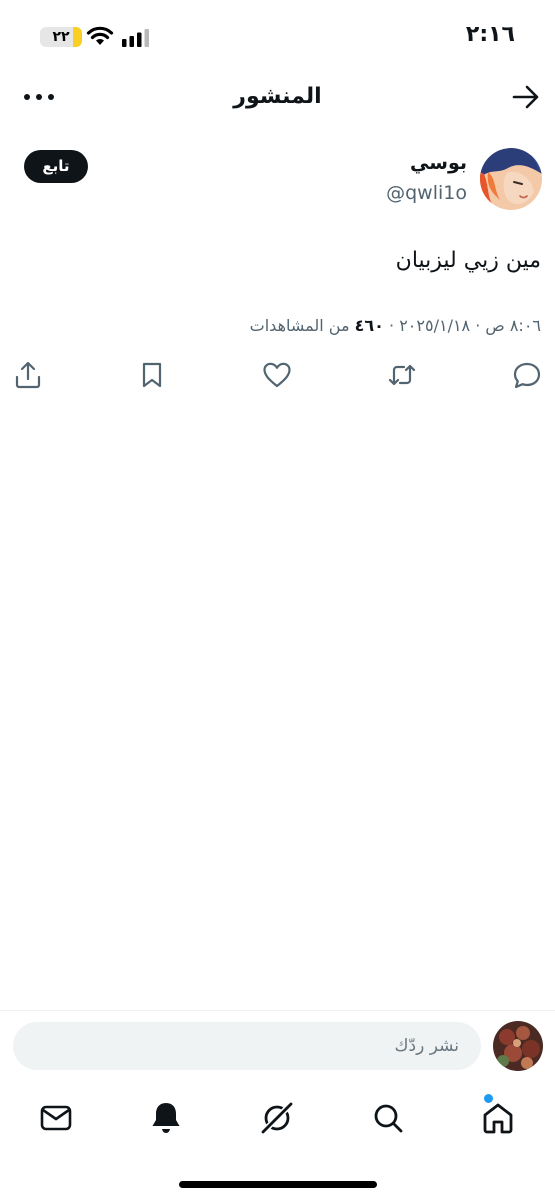  I want to click on author-display-name: بوسي, so click(438, 163).